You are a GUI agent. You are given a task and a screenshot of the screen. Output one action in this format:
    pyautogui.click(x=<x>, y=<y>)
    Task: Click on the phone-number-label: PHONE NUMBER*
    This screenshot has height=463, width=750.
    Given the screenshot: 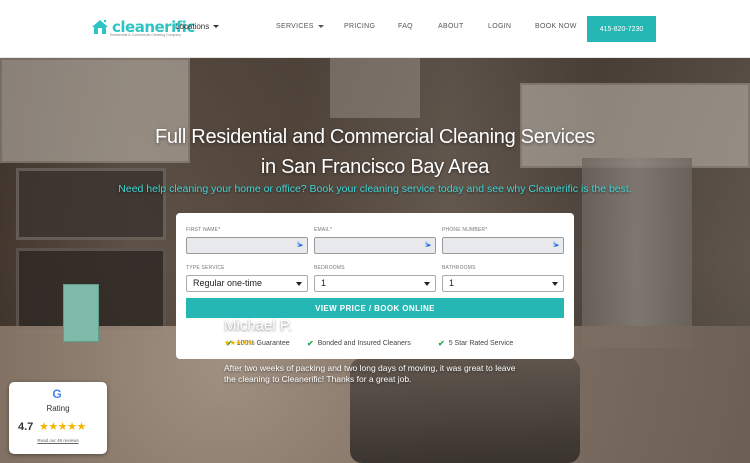 What is the action you would take?
    pyautogui.click(x=465, y=230)
    